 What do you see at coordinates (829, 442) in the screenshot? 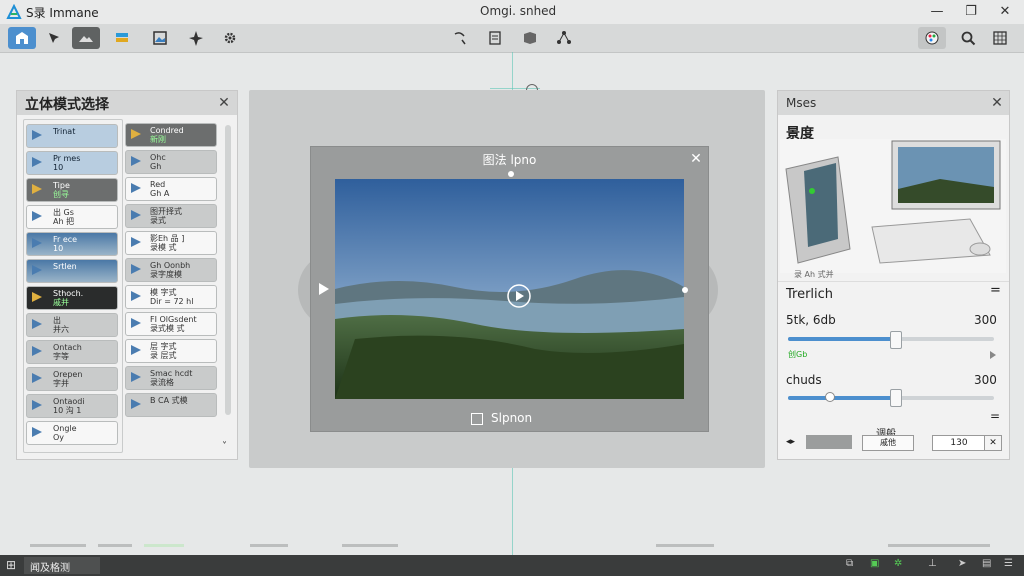
I see `color-swatch` at bounding box center [829, 442].